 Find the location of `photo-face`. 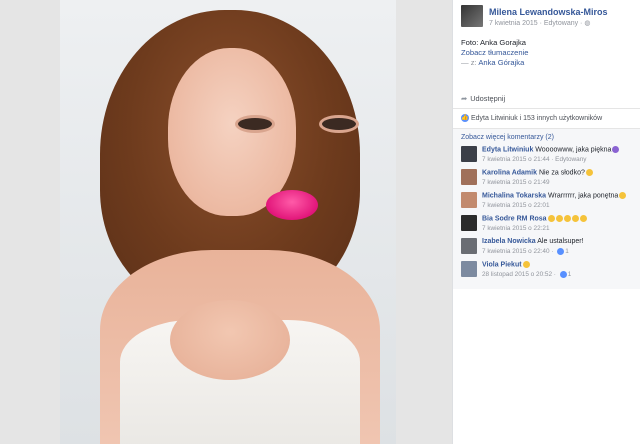

photo-face is located at coordinates (232, 132).